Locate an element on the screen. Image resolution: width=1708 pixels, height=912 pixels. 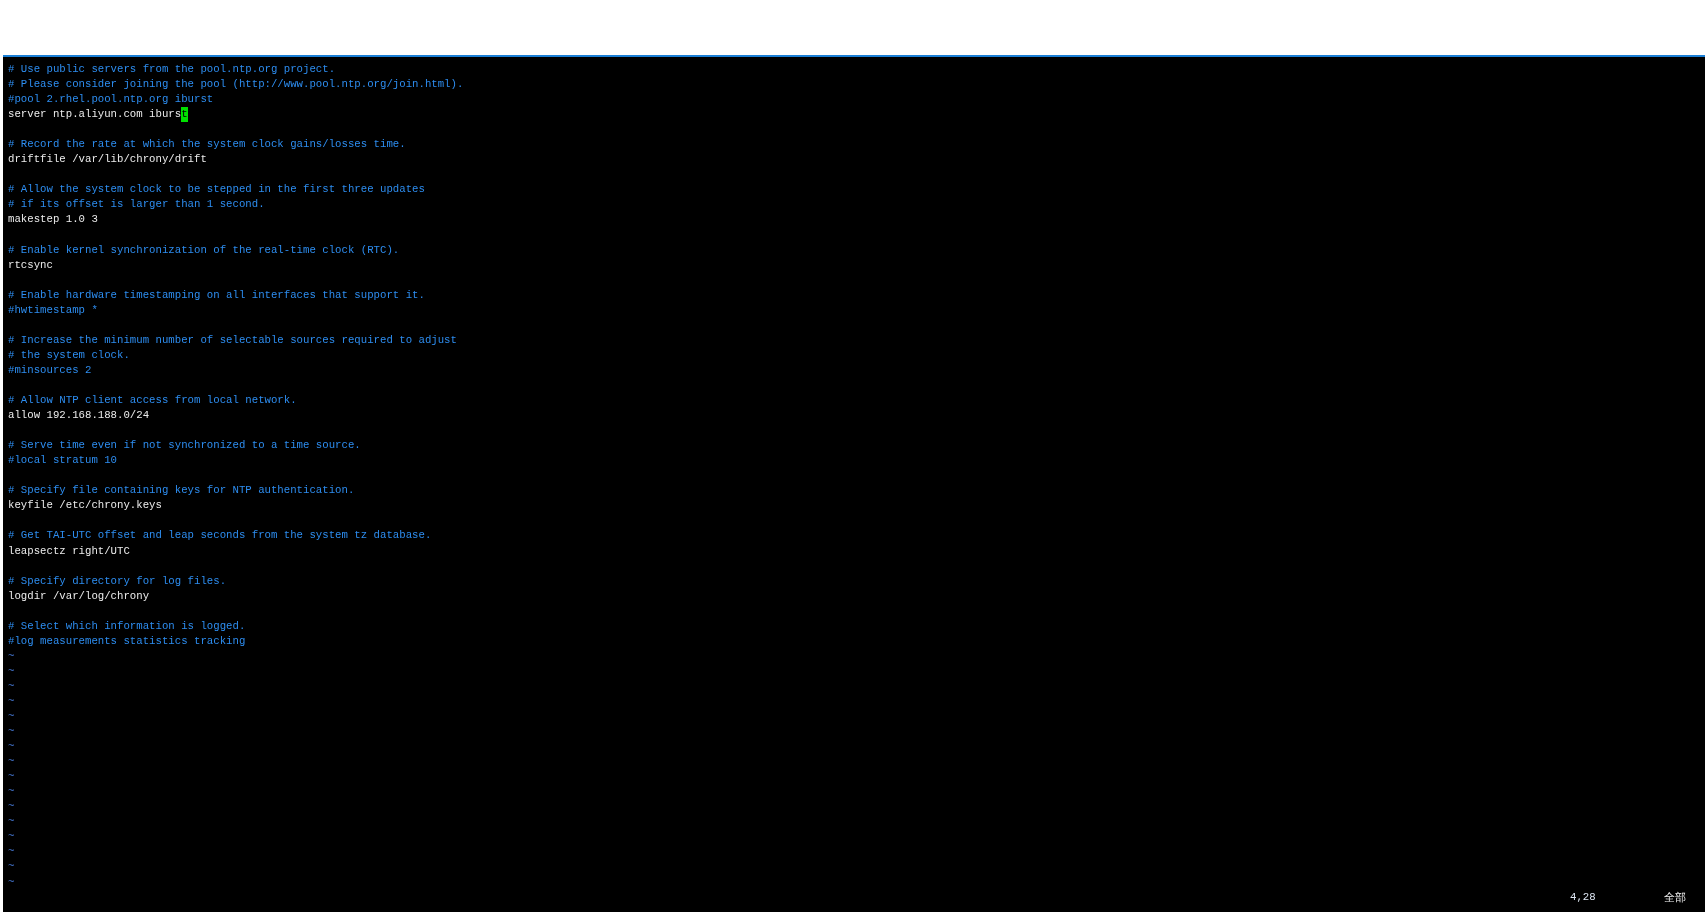
comment-line: # Specify file containing keys for NTP authentication. is located at coordinates (181, 491).